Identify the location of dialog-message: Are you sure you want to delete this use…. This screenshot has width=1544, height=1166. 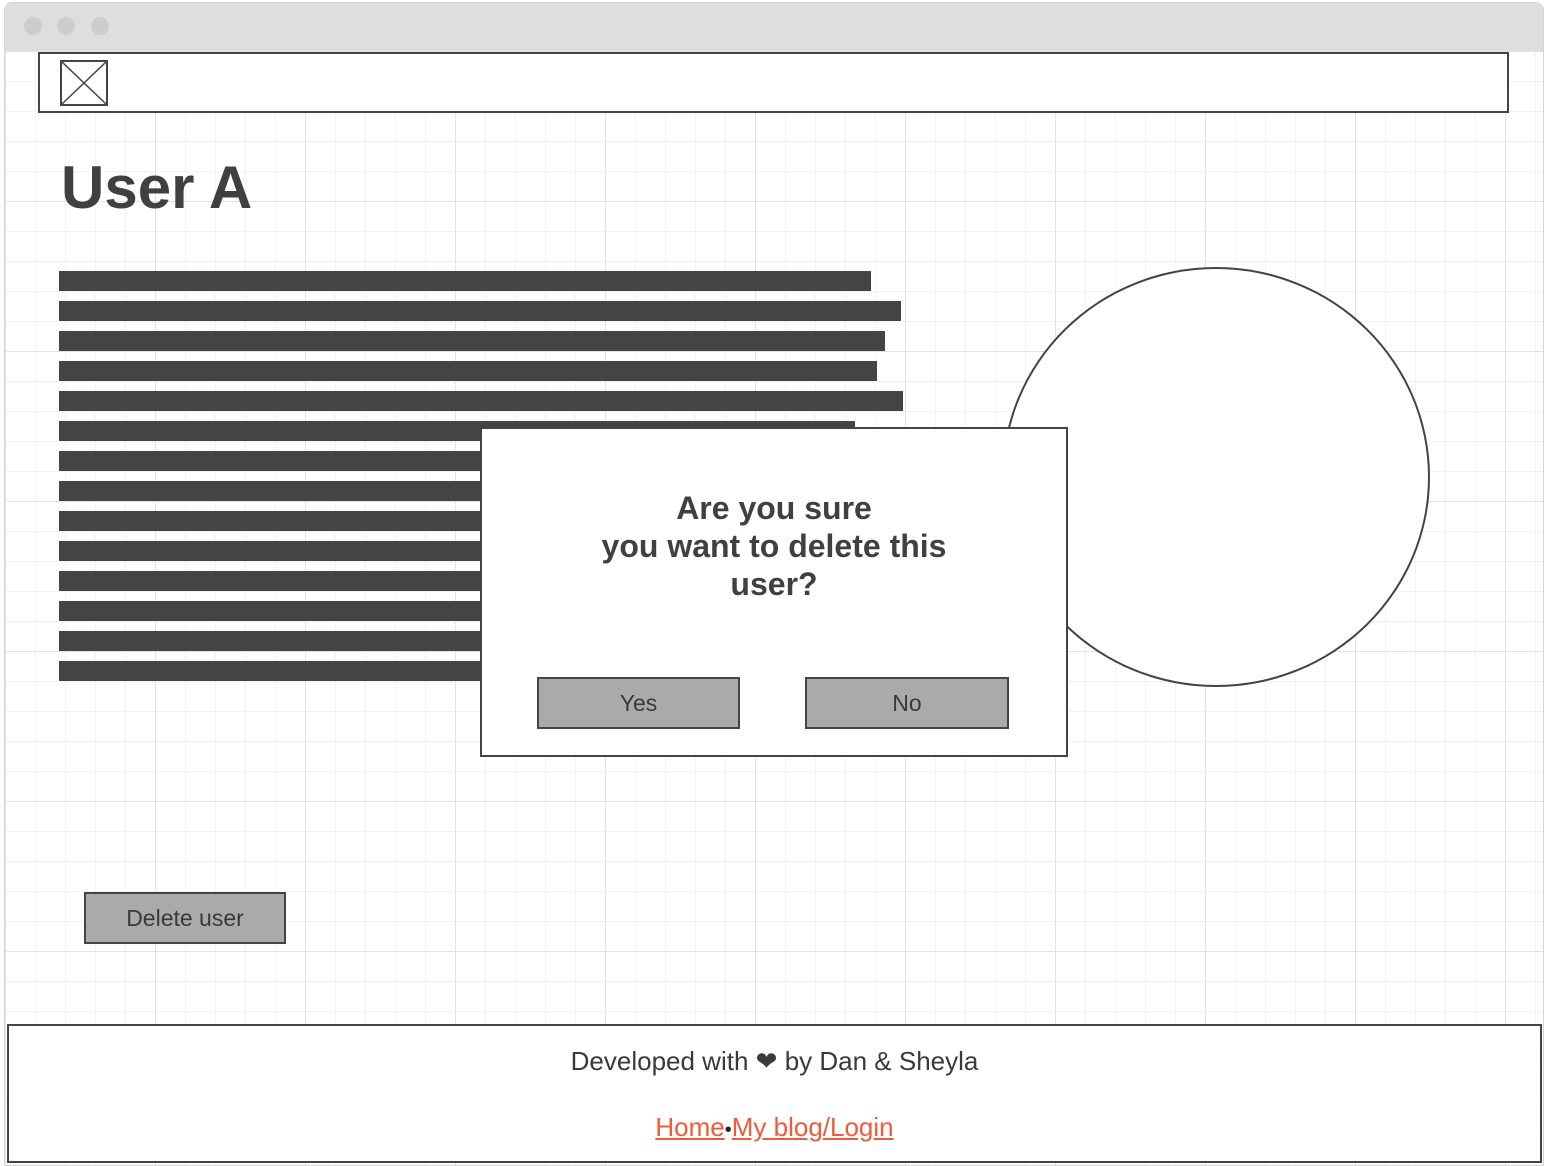
(774, 546).